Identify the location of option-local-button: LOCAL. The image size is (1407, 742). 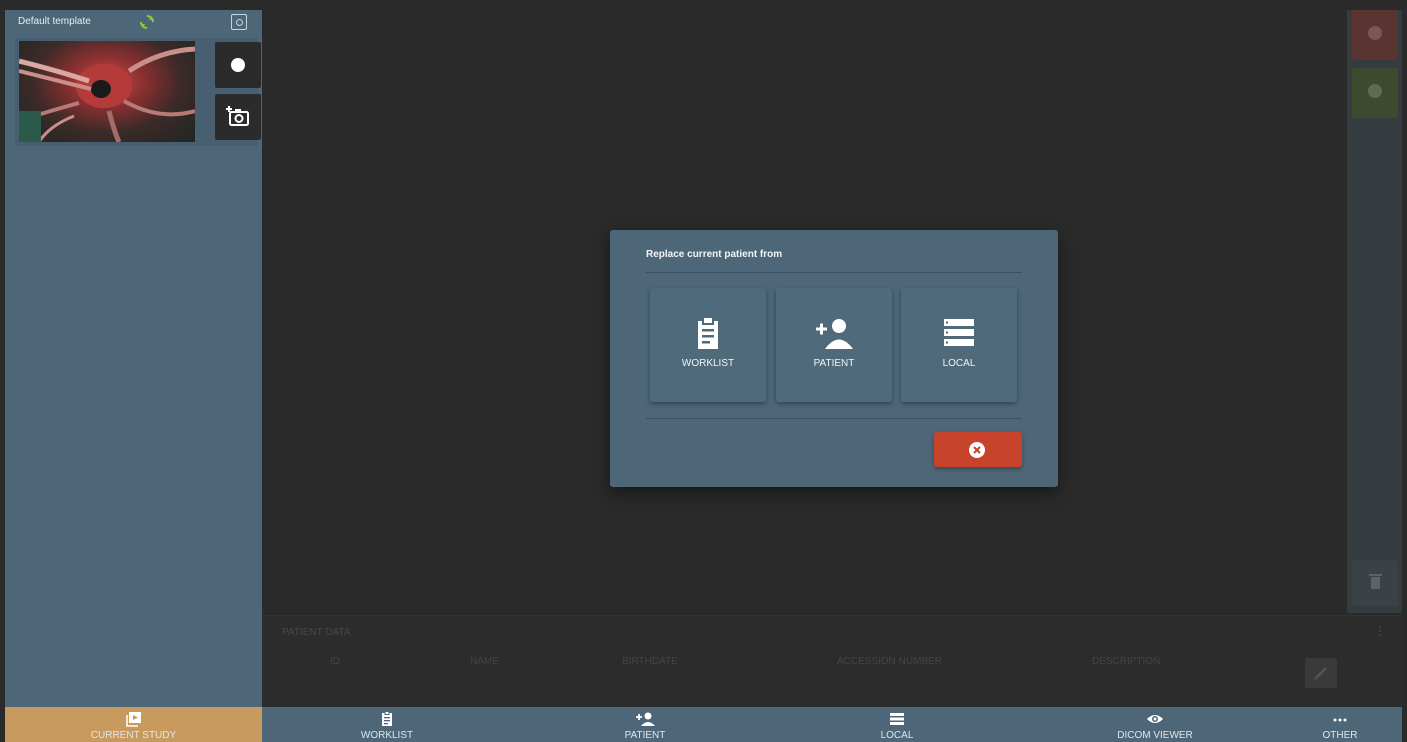
(959, 345).